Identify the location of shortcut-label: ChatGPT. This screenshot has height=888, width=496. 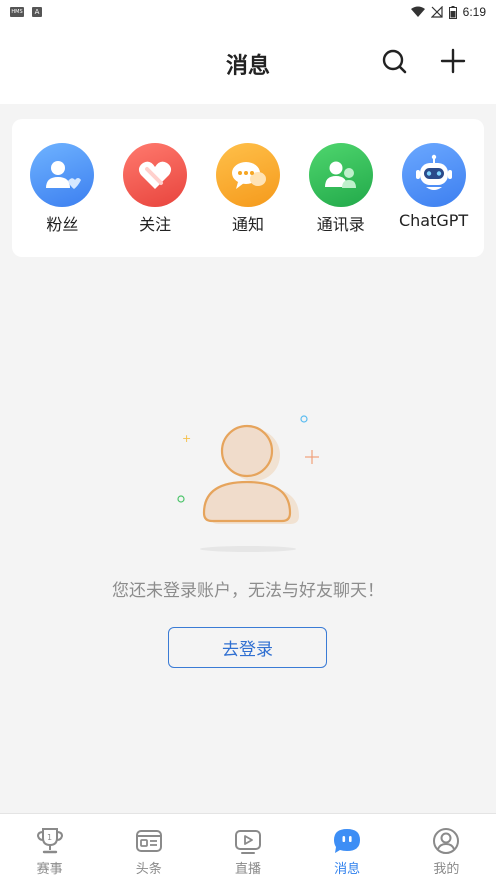
(433, 220).